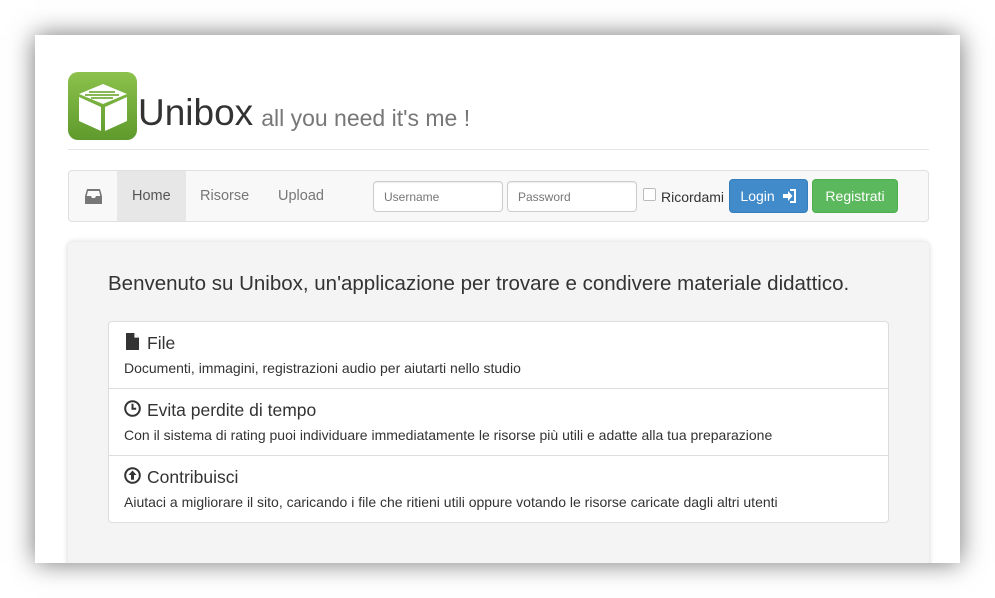  What do you see at coordinates (102, 106) in the screenshot?
I see `box-logo-icon` at bounding box center [102, 106].